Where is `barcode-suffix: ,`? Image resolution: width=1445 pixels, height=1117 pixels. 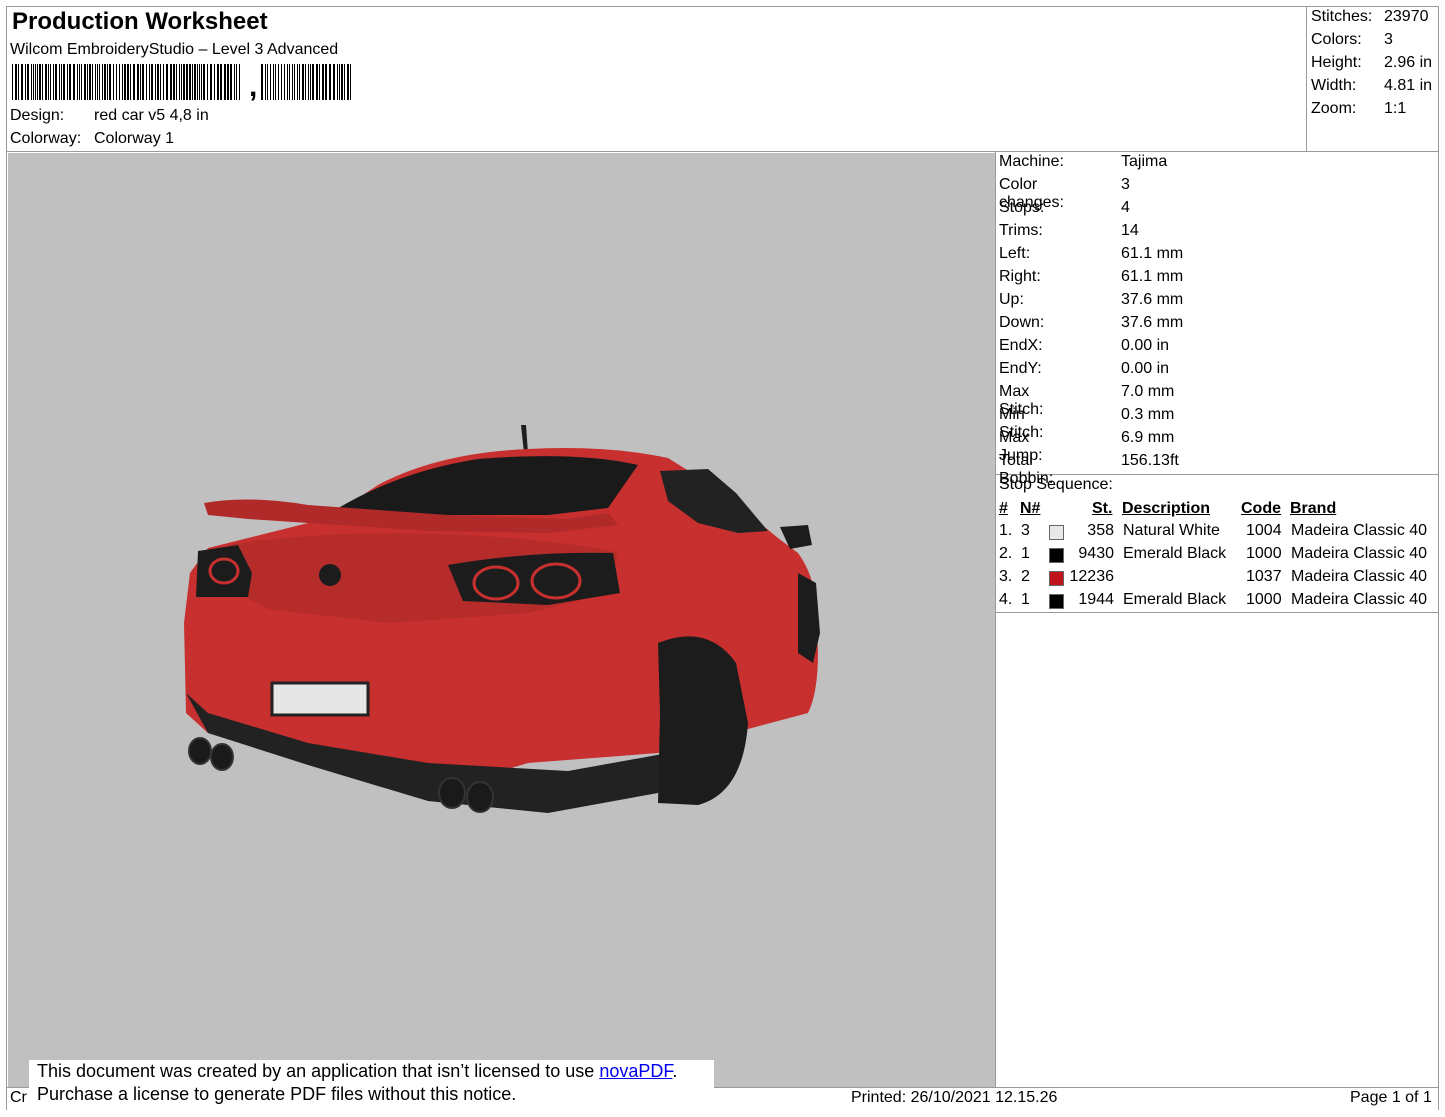
barcode-suffix: , is located at coordinates (253, 86).